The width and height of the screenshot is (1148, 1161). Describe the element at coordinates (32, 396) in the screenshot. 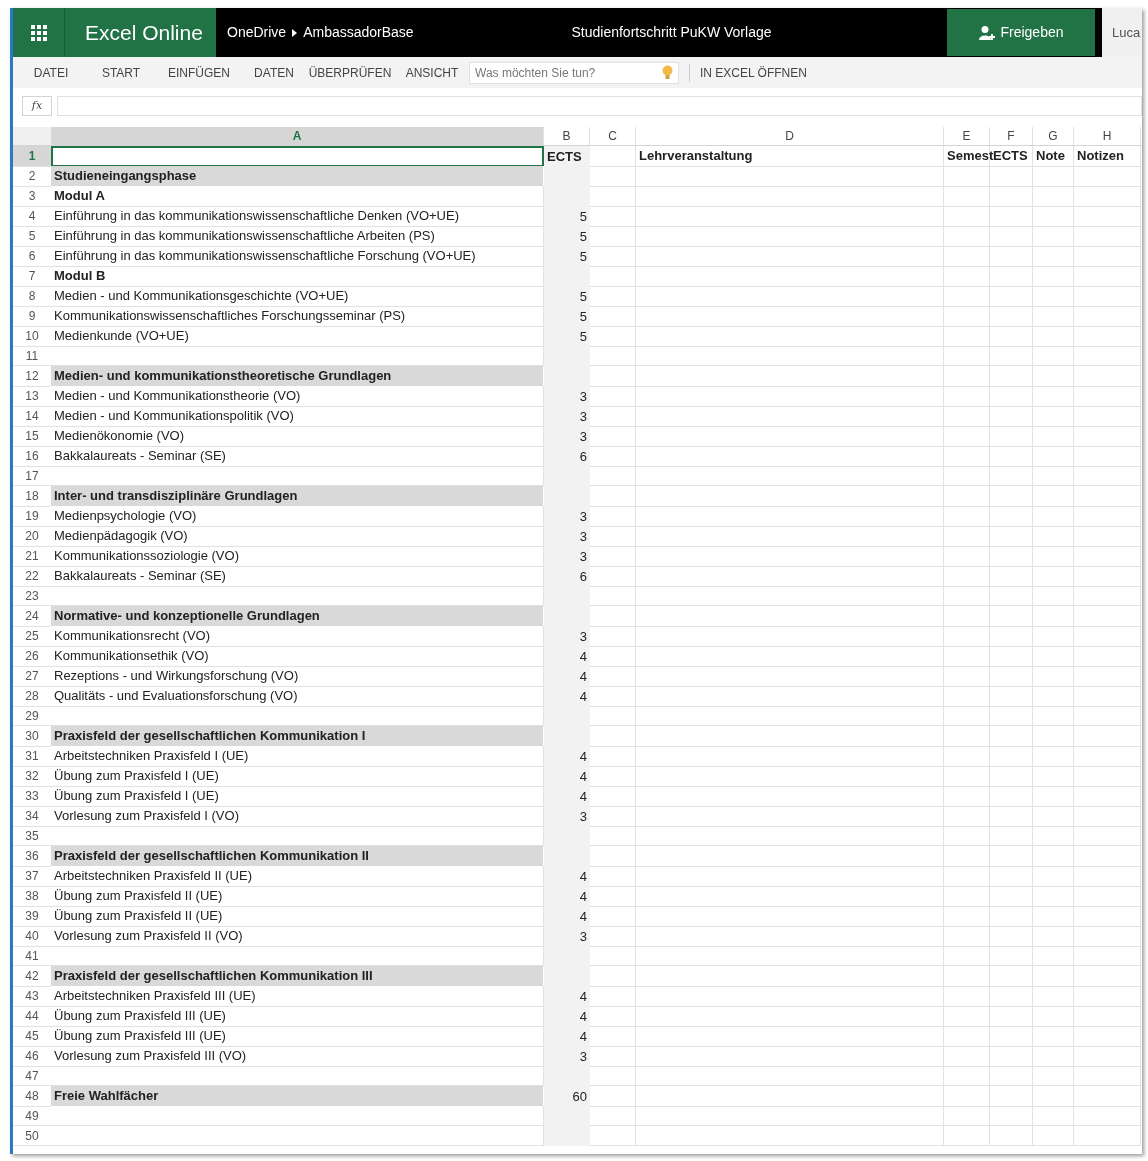

I see `row-header: 13` at that location.